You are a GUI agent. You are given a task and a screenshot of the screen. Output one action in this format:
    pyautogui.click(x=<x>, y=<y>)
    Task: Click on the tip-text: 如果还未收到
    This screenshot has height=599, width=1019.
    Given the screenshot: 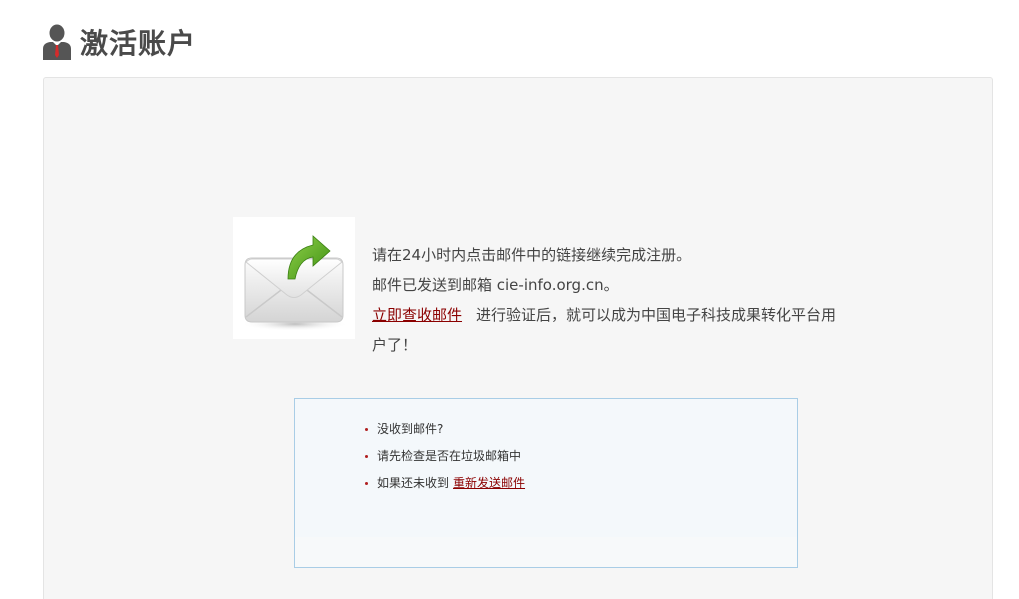 What is the action you would take?
    pyautogui.click(x=413, y=483)
    